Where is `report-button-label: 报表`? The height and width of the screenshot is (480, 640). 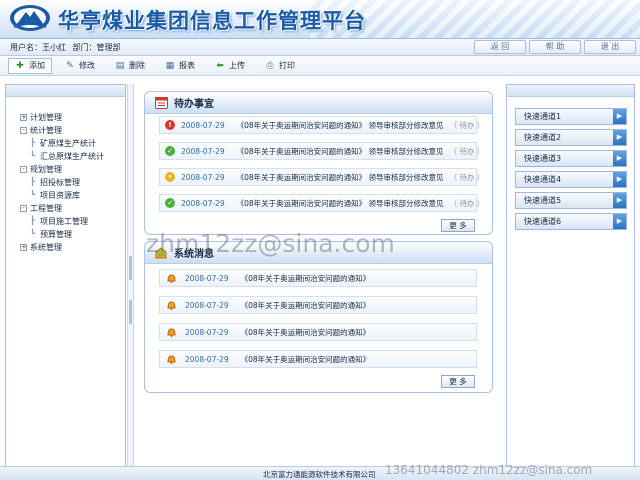 report-button-label: 报表 is located at coordinates (187, 65).